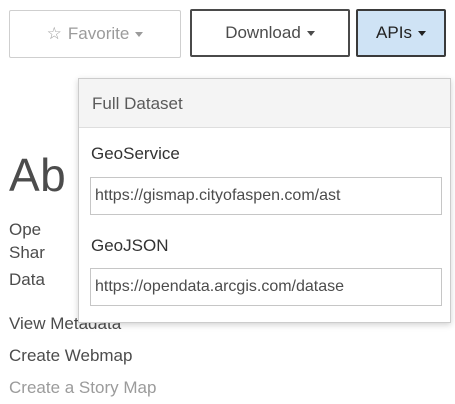  Describe the element at coordinates (266, 287) in the screenshot. I see `geojson-url-field: https://opendata.arcgis.com/datase` at that location.